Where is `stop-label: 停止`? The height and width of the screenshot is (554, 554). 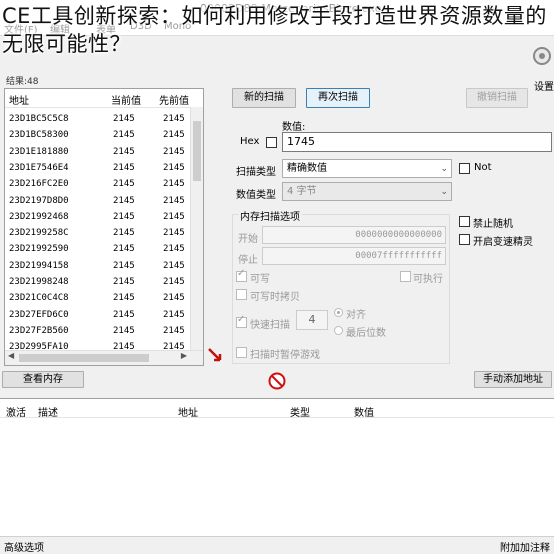 stop-label: 停止 is located at coordinates (248, 260).